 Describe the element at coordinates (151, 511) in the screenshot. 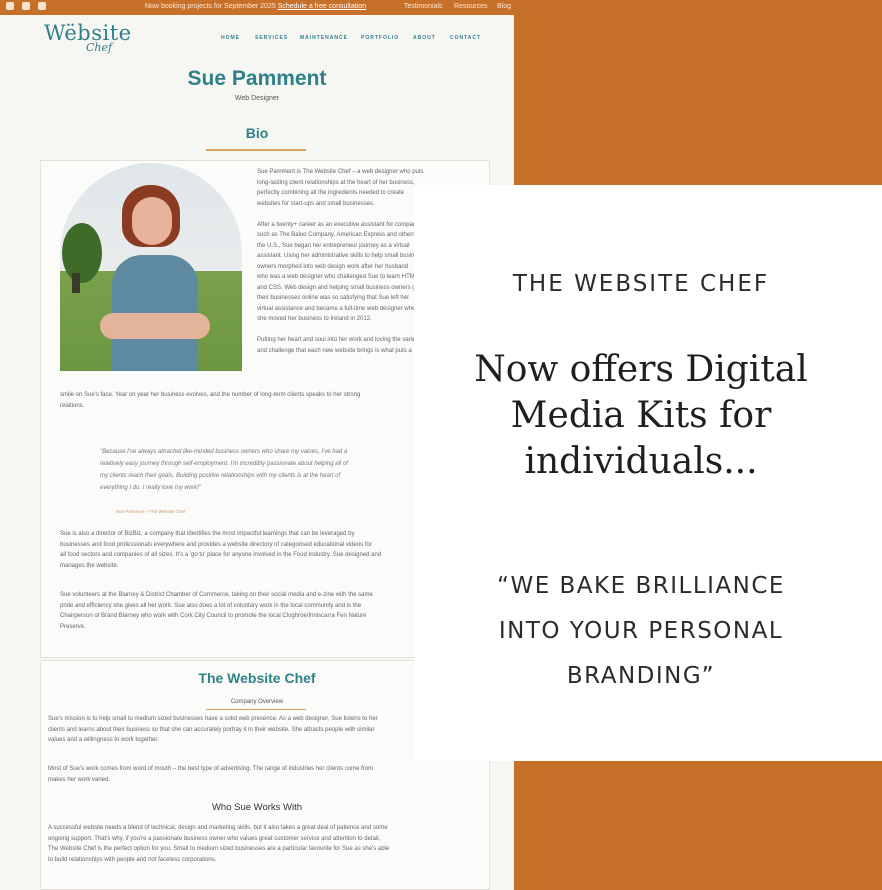

I see `quote-citation: Sue Pamment – The Website Chef` at that location.